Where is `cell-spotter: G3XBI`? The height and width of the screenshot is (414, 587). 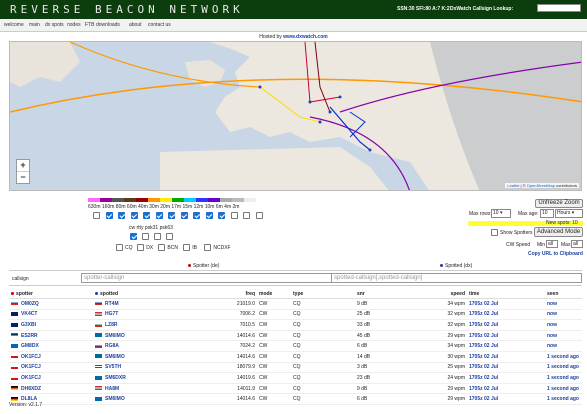
cell-spotter: G3XBI is located at coordinates (51, 325).